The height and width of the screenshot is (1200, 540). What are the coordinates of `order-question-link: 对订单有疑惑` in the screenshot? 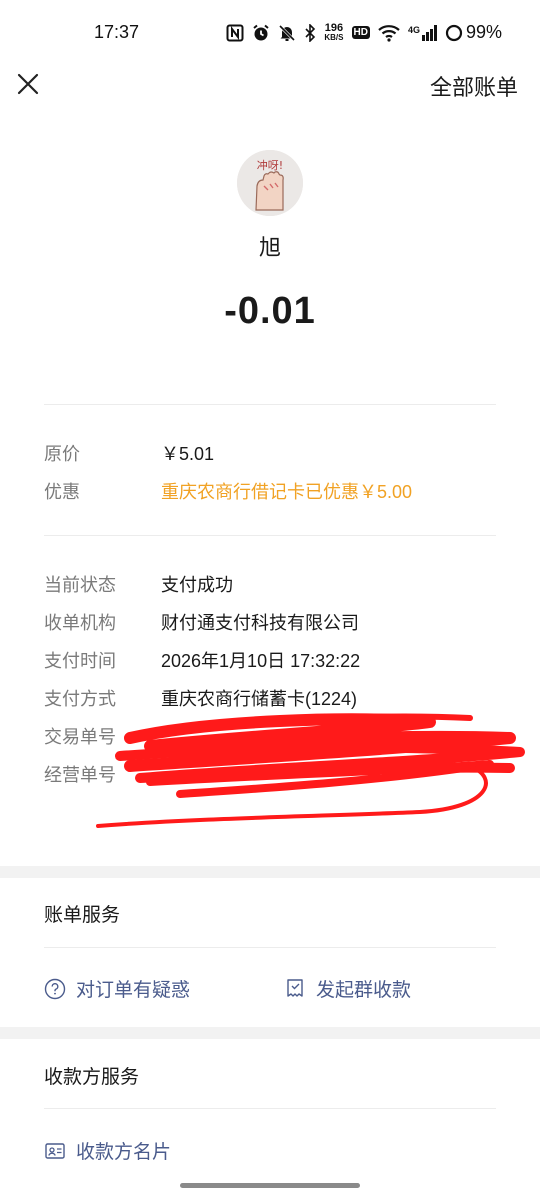 It's located at (117, 988).